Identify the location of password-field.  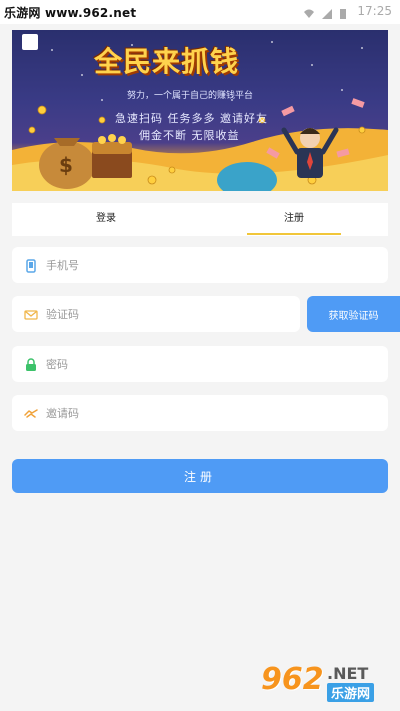
(200, 364).